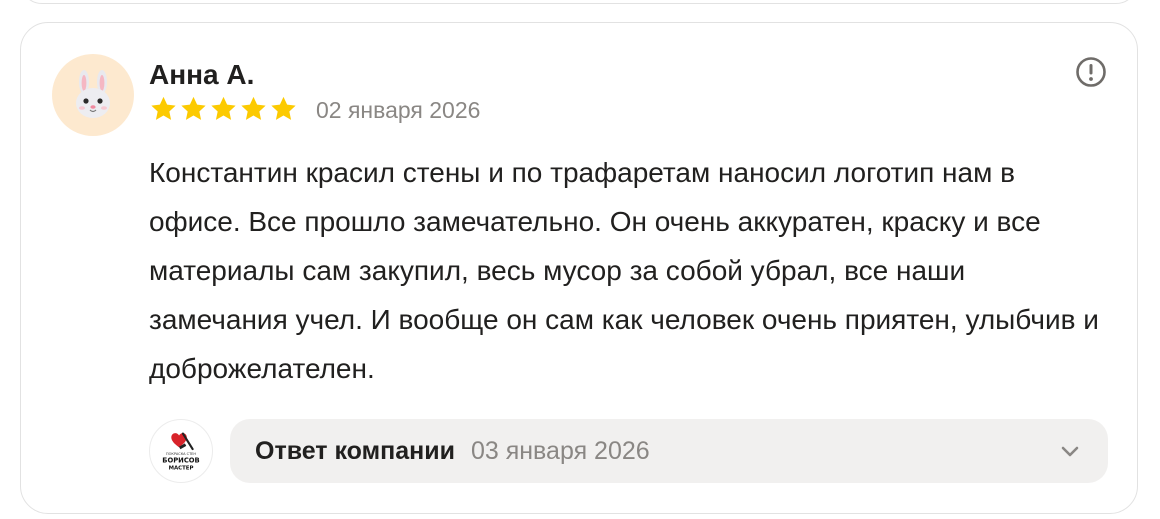 The image size is (1160, 519). I want to click on chevron-down-icon, so click(1070, 451).